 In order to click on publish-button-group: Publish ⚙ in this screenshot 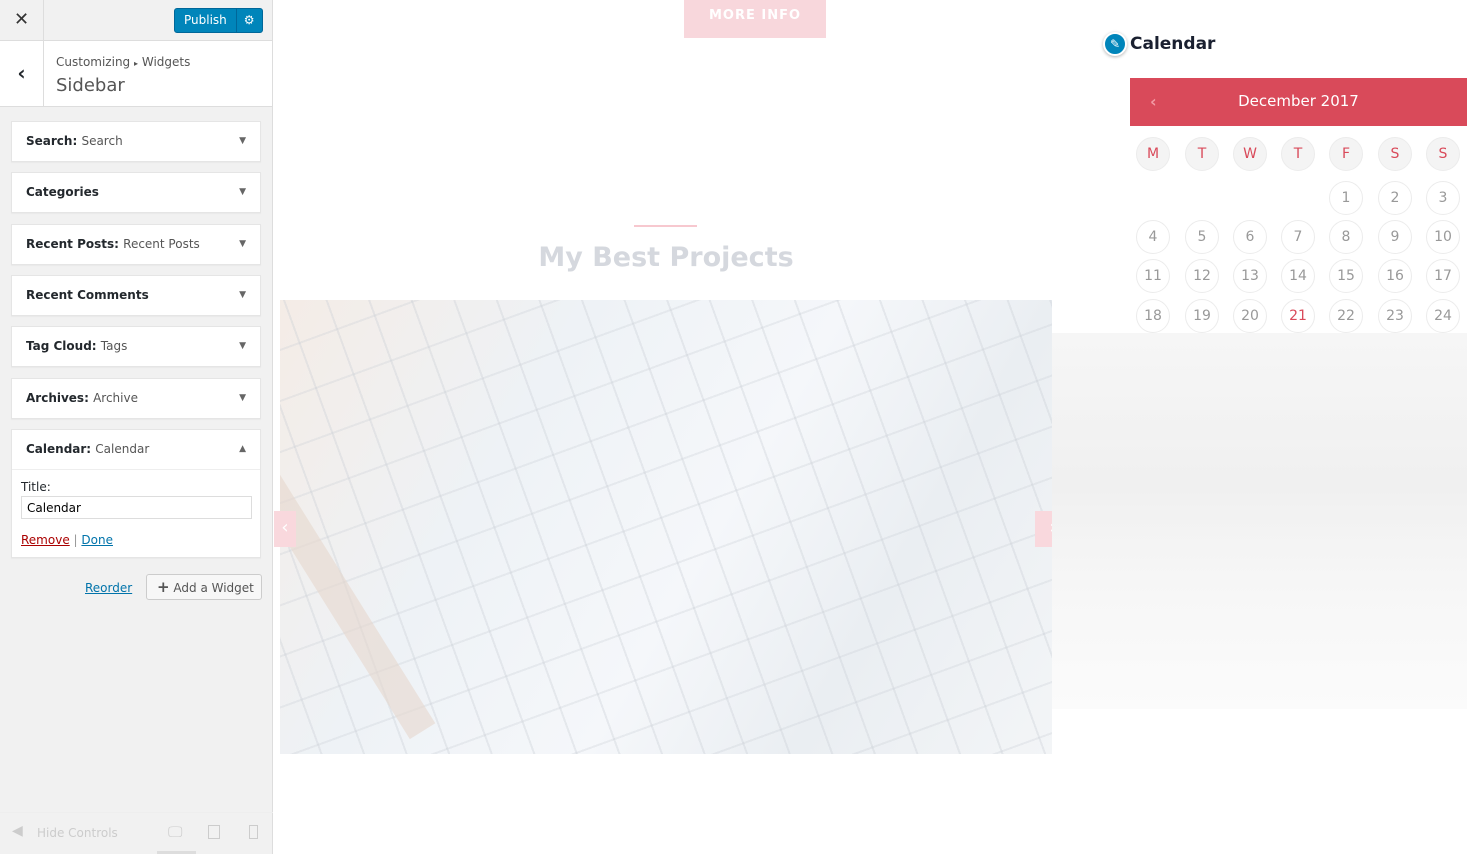, I will do `click(218, 20)`.